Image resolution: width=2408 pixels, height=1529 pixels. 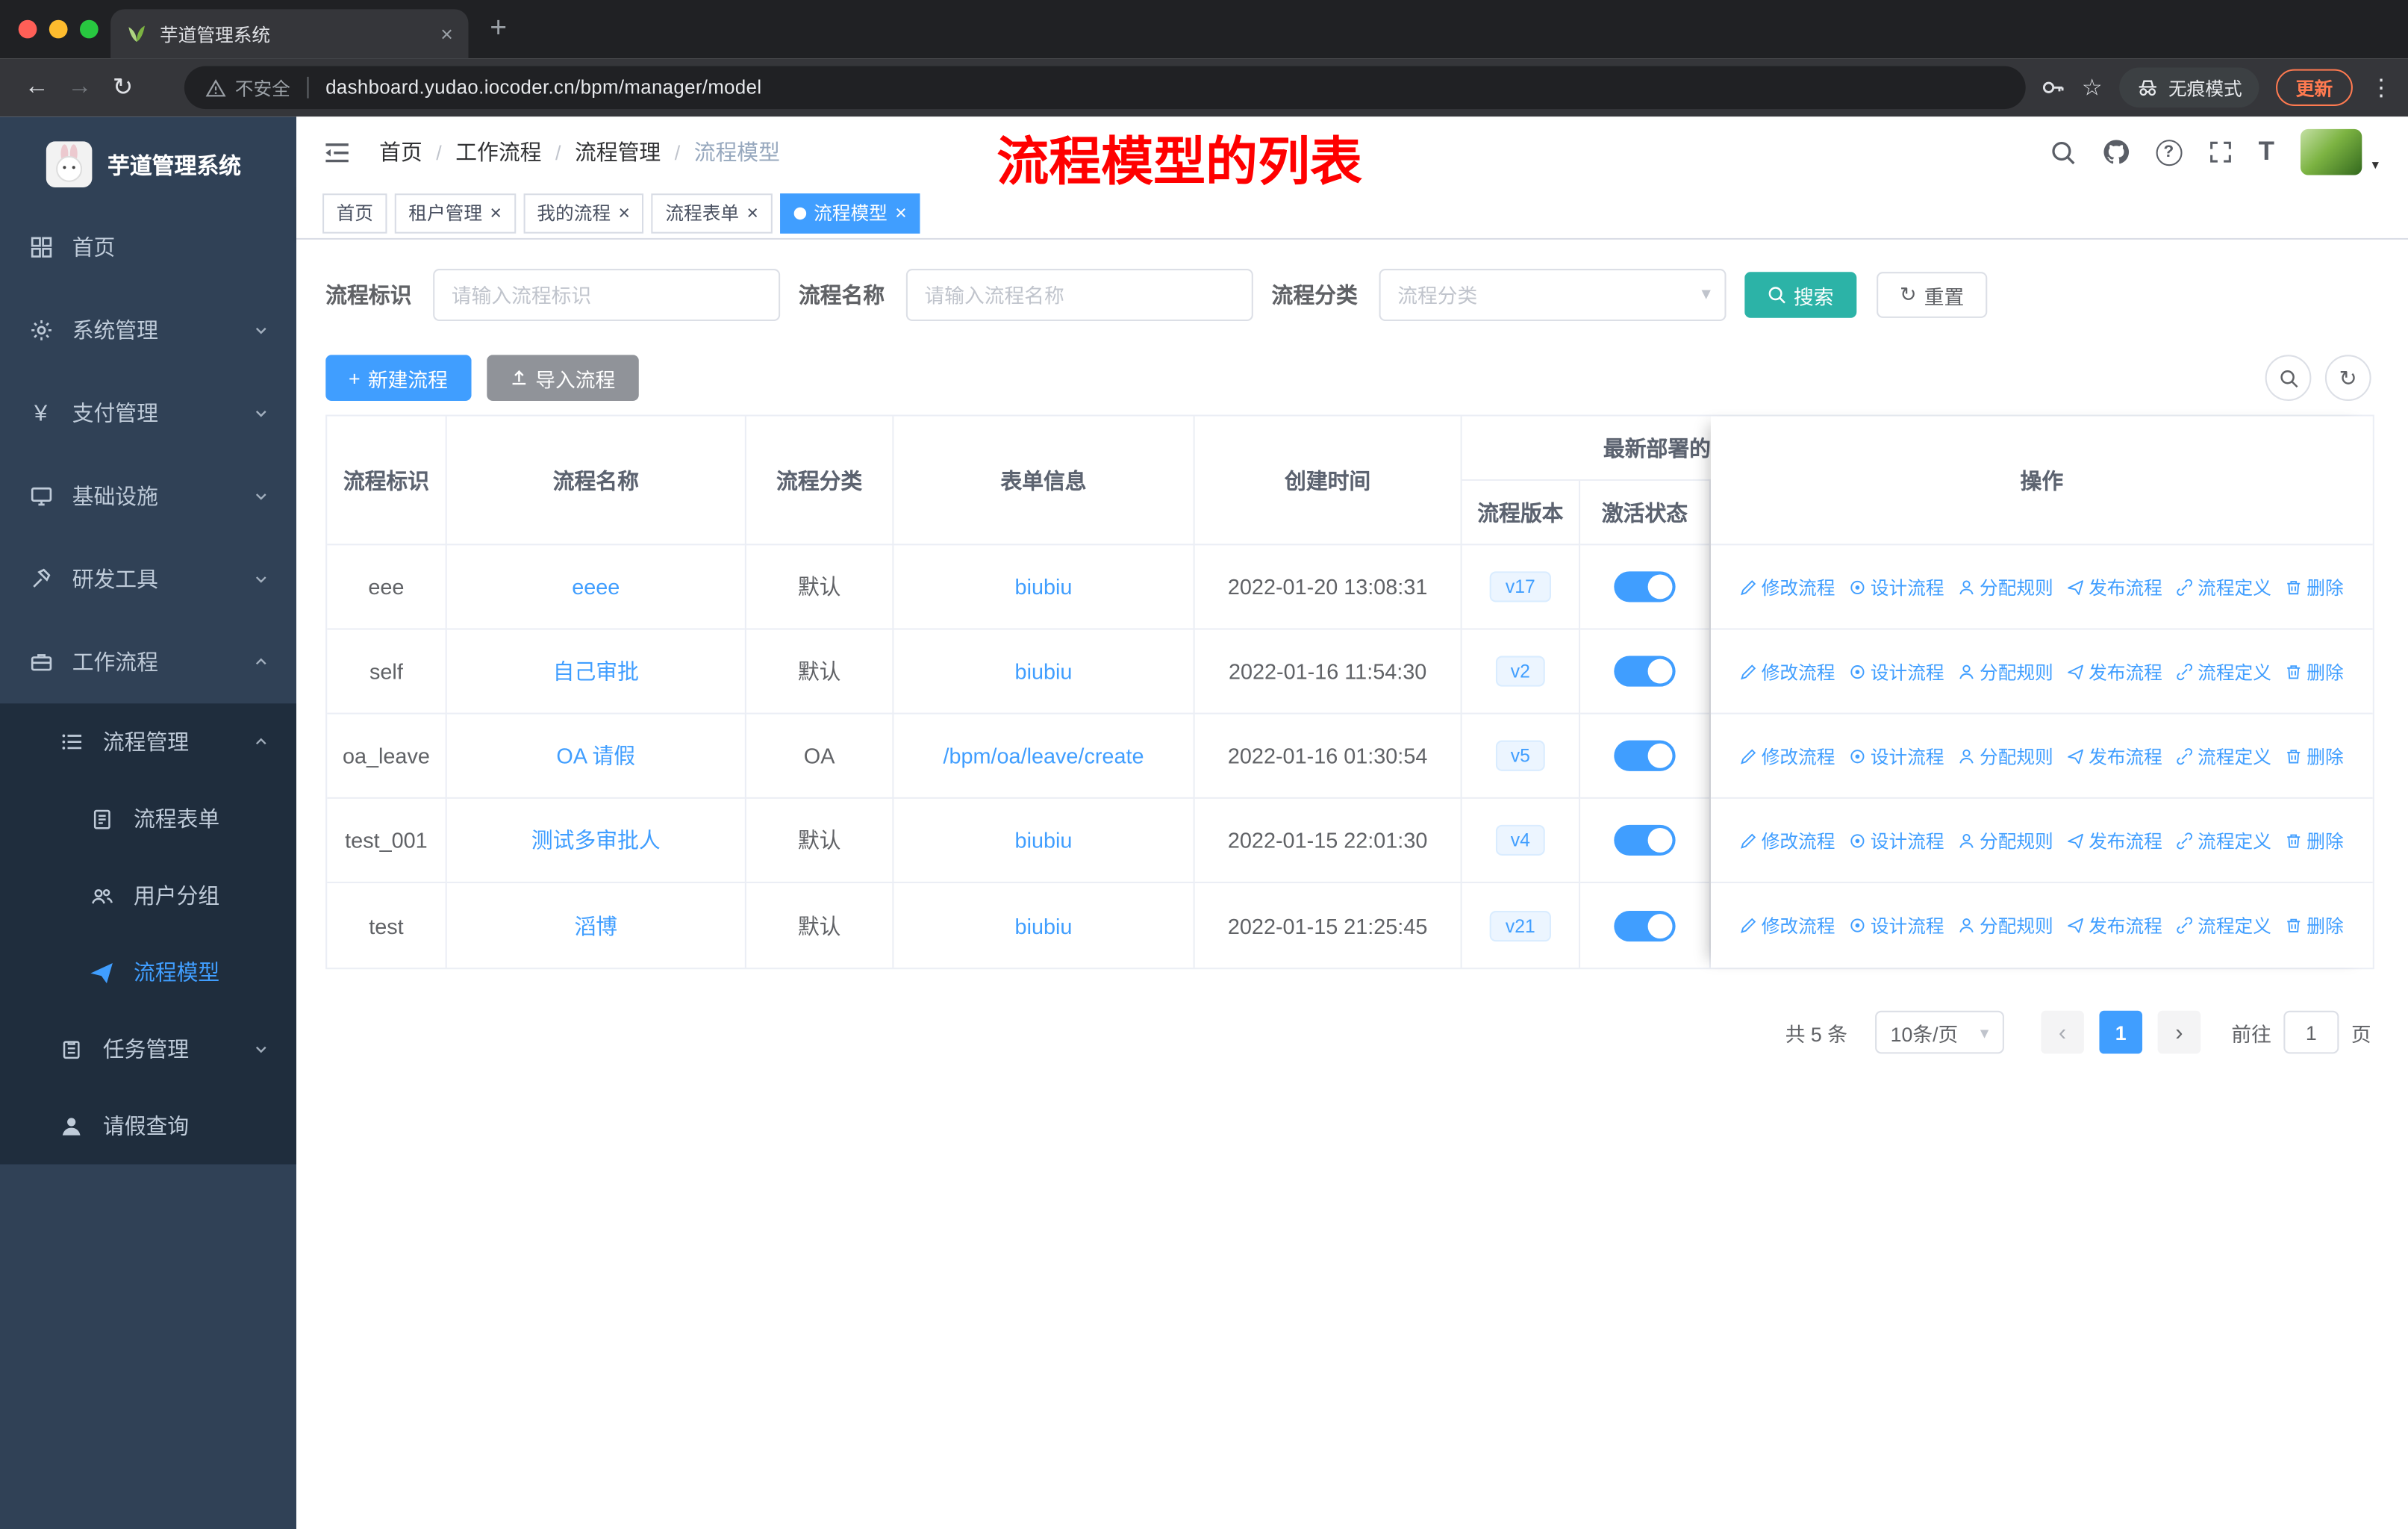 What do you see at coordinates (1932, 295) in the screenshot?
I see `reset-button: ↻ 重置` at bounding box center [1932, 295].